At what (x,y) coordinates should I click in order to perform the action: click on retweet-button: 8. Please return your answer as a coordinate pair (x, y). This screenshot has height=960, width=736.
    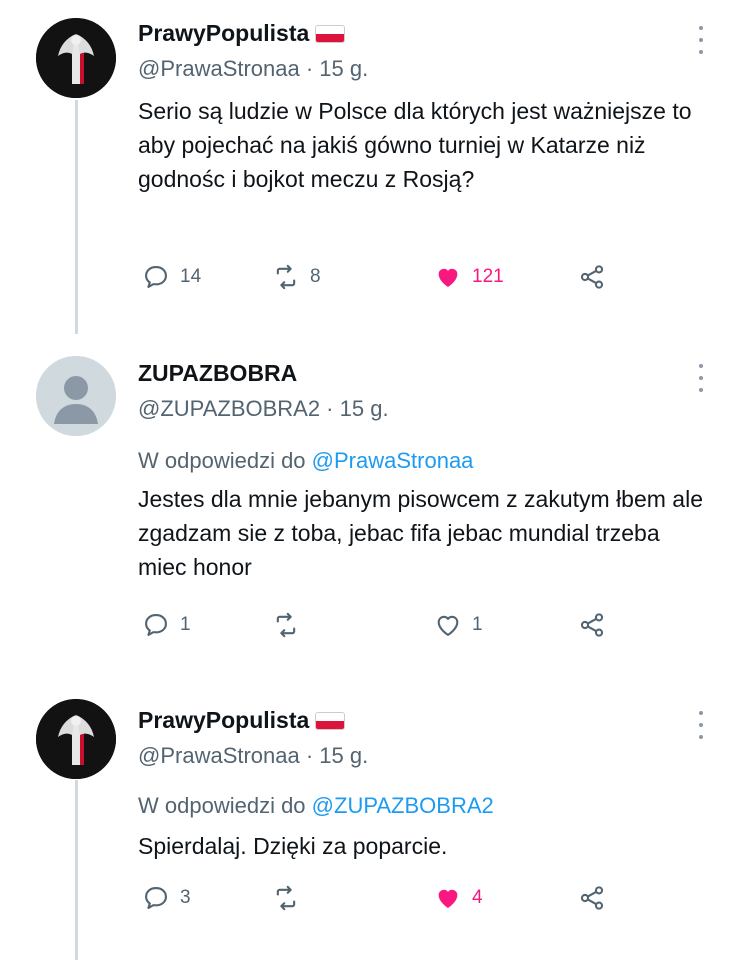
    Looking at the image, I should click on (296, 277).